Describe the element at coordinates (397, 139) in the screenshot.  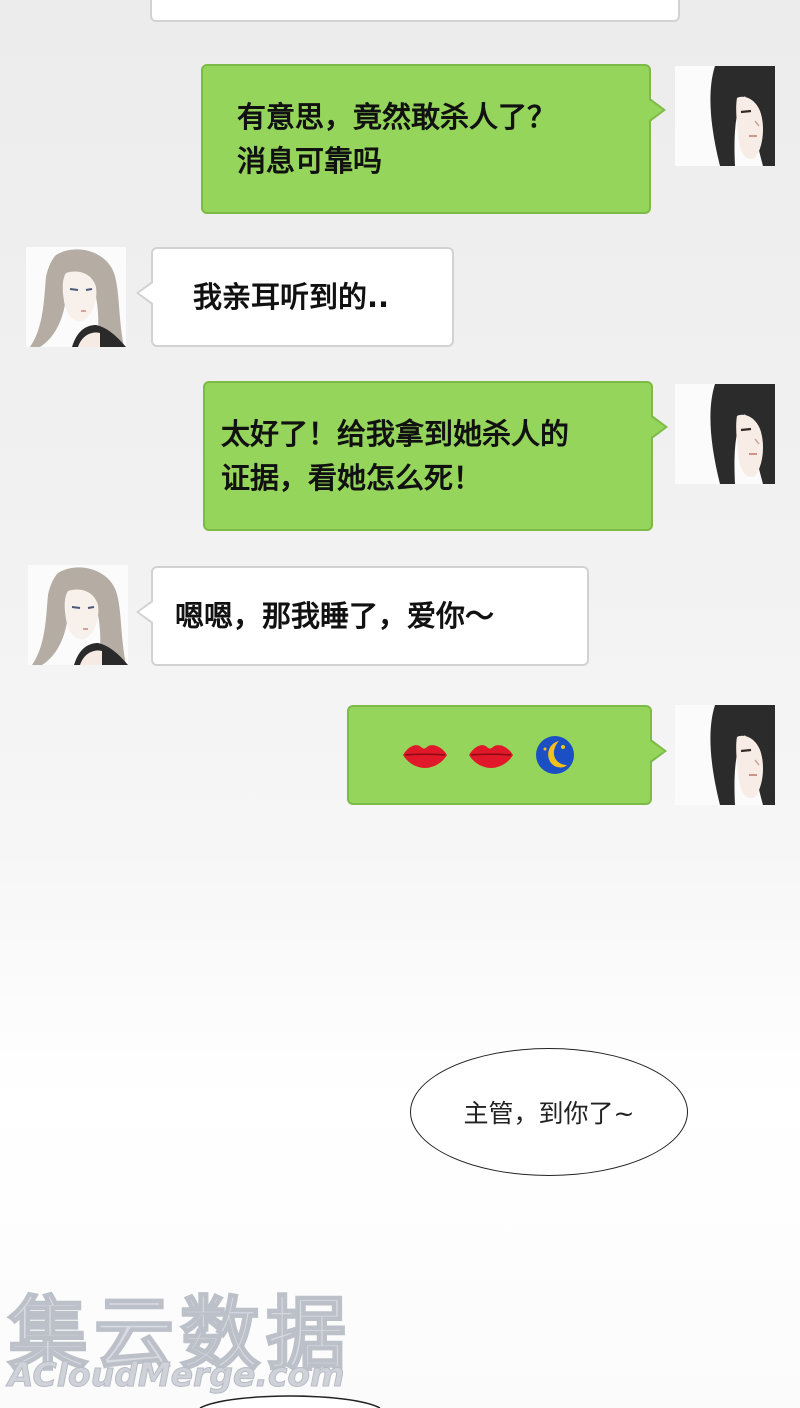
I see `message-text: 有意思，竟然敢杀人了？ 消息可靠吗` at that location.